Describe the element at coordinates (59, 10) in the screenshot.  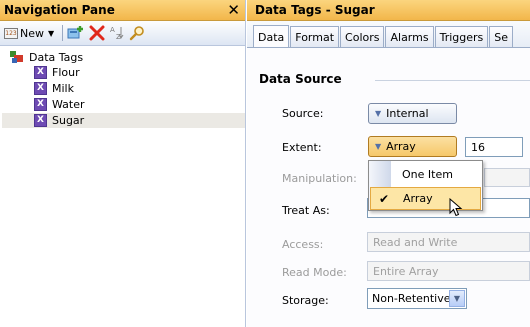
I see `navigation-pane-title: Navigation Pane` at that location.